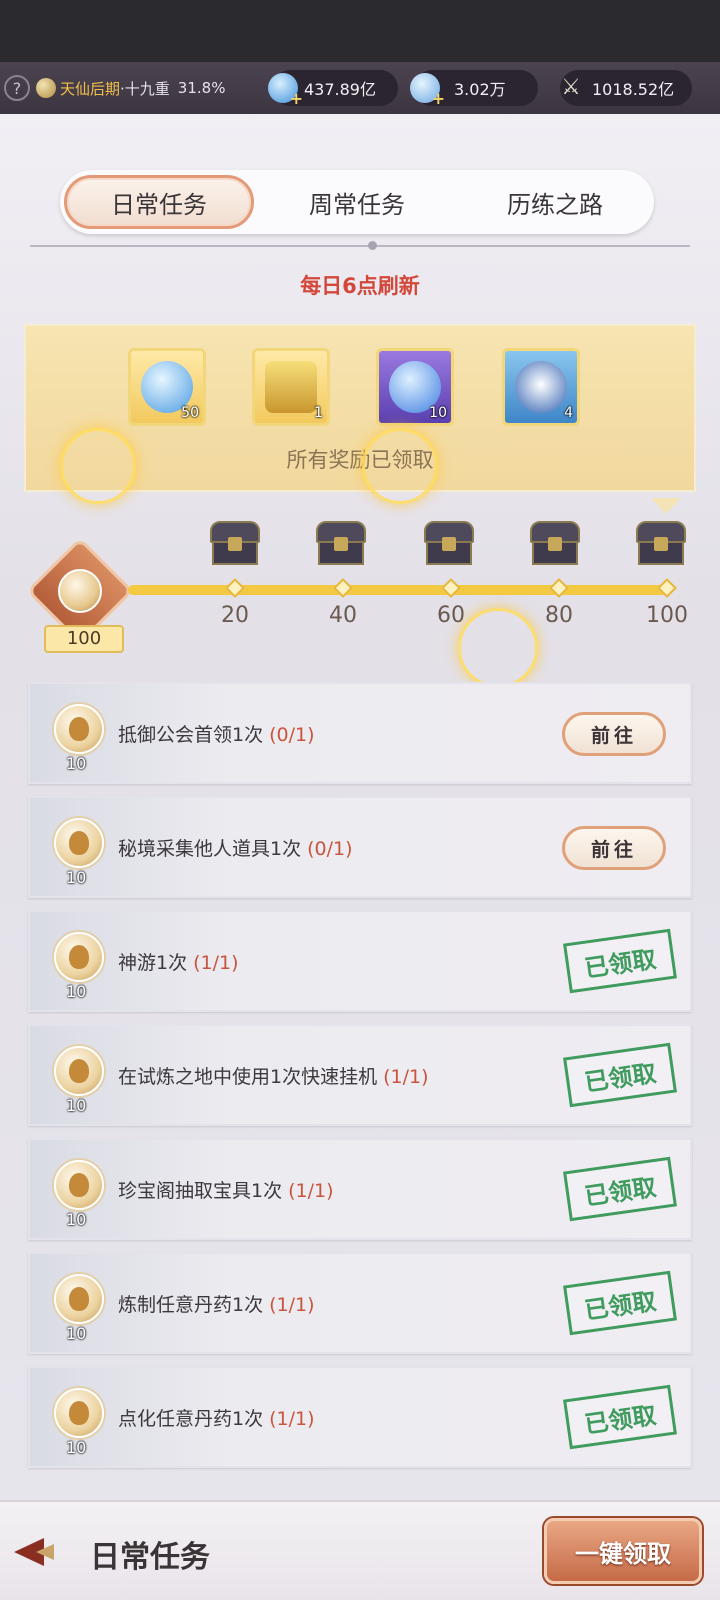  Describe the element at coordinates (235, 849) in the screenshot. I see `task-name: 秘境采集他人道具1次 (0/1)` at that location.